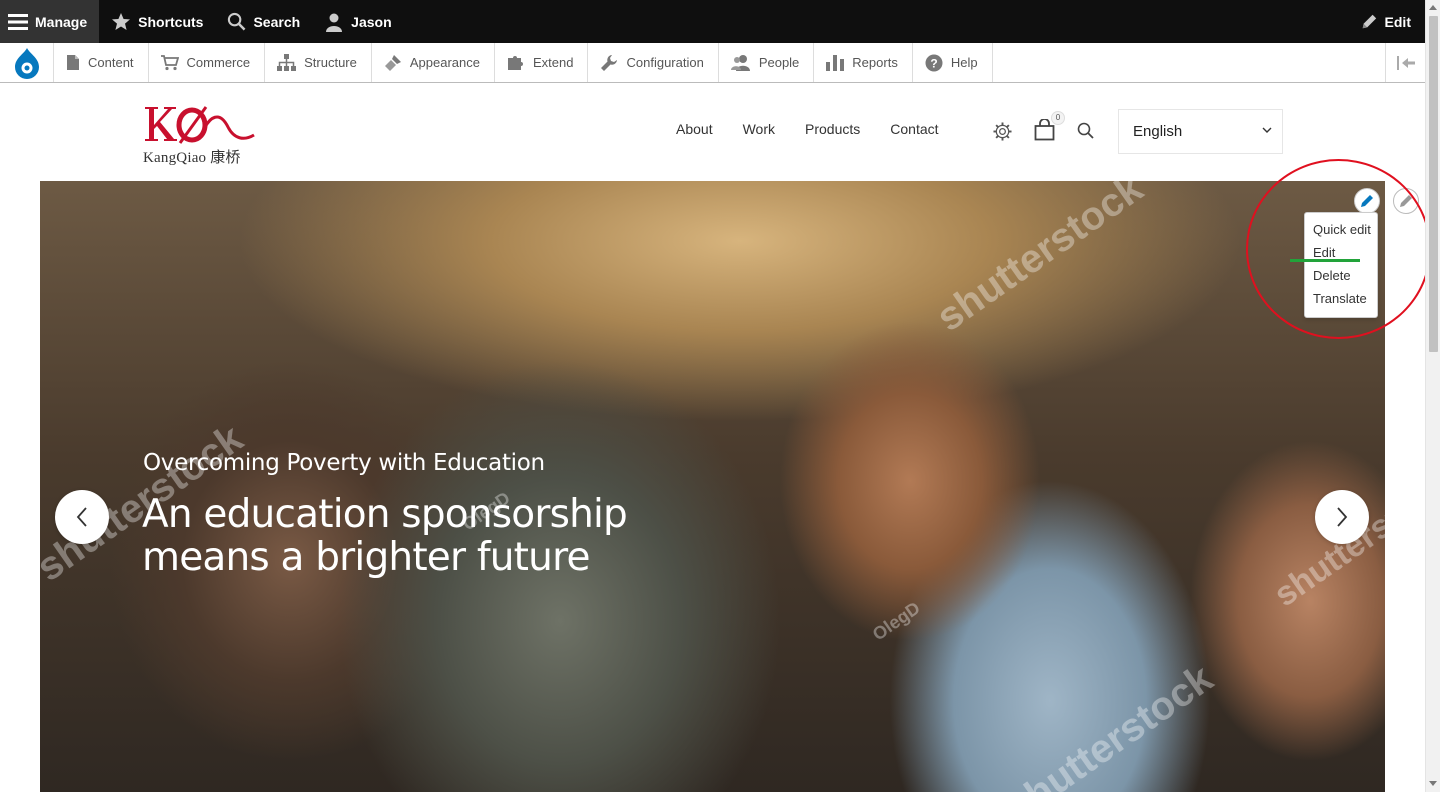 This screenshot has height=792, width=1440. I want to click on watermark: OlegD, so click(896, 621).